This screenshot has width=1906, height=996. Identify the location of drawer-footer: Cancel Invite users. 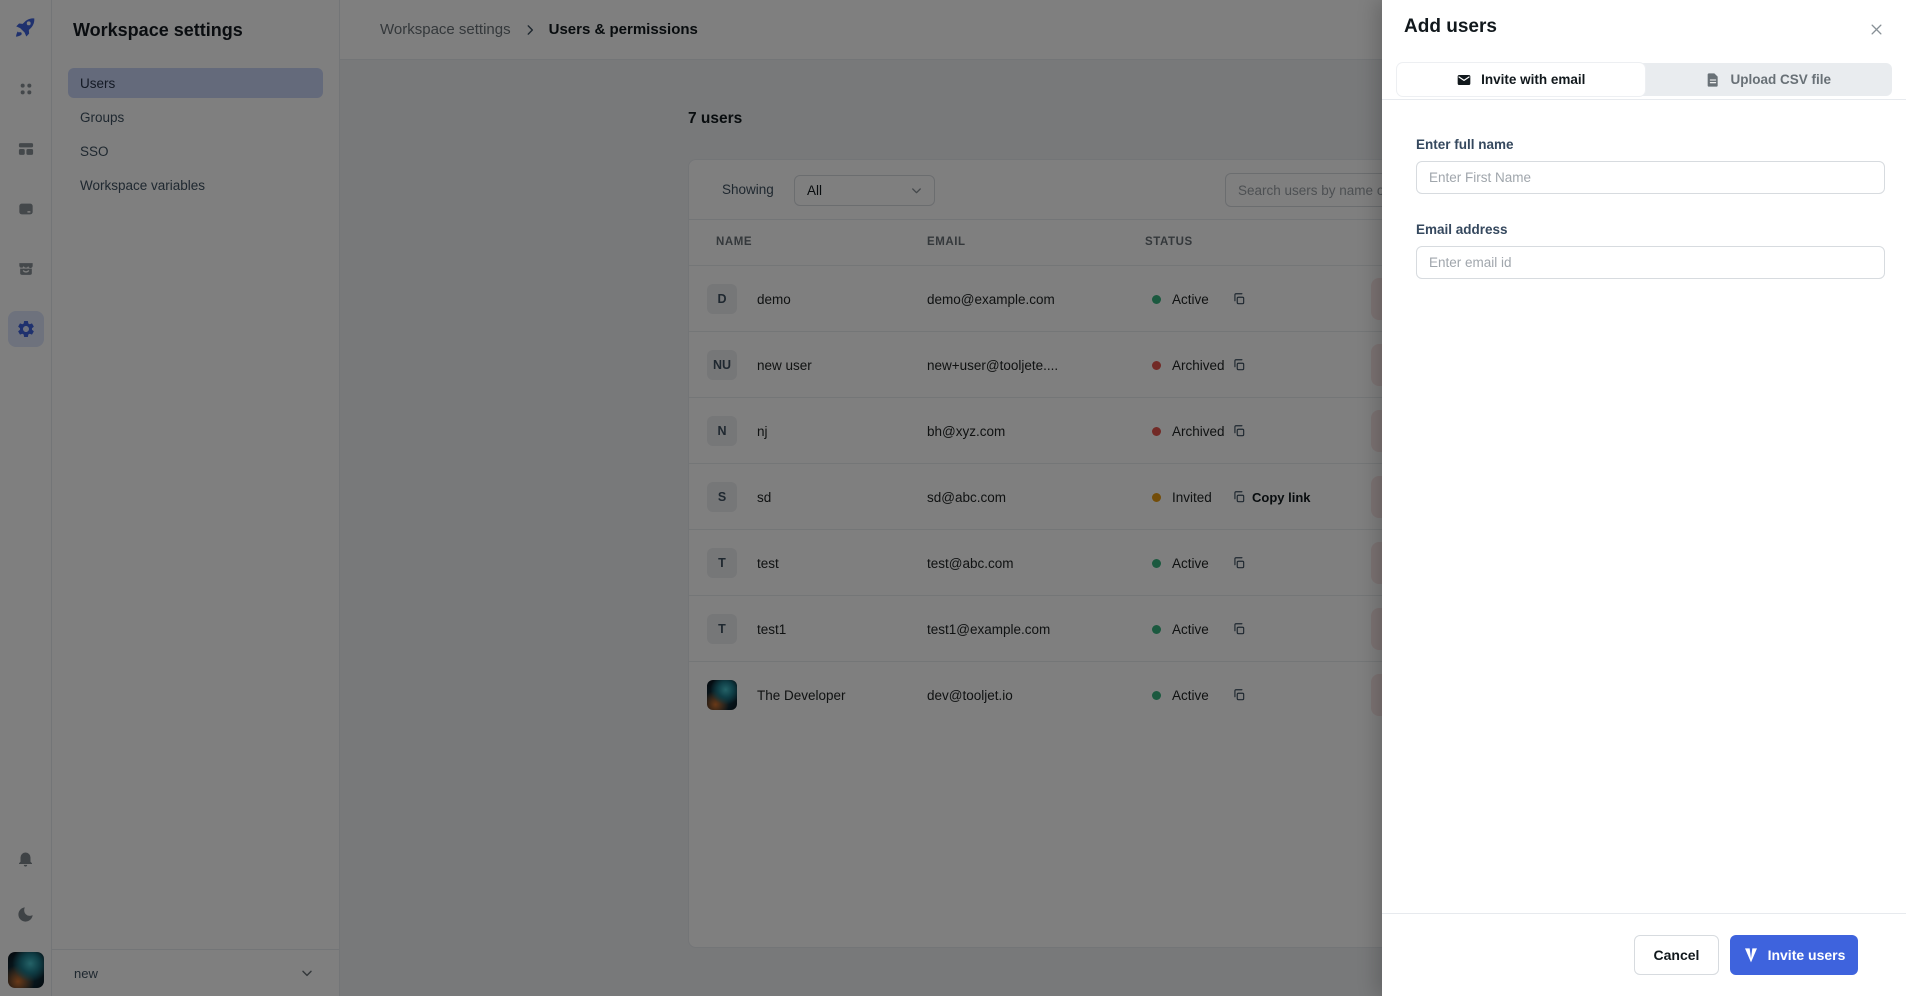
(1644, 954).